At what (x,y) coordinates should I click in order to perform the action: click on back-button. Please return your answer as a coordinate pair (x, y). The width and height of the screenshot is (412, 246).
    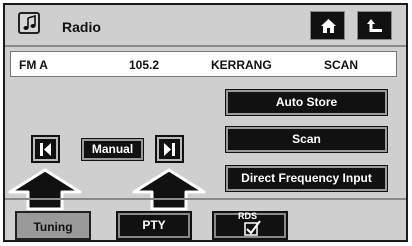
    Looking at the image, I should click on (374, 25).